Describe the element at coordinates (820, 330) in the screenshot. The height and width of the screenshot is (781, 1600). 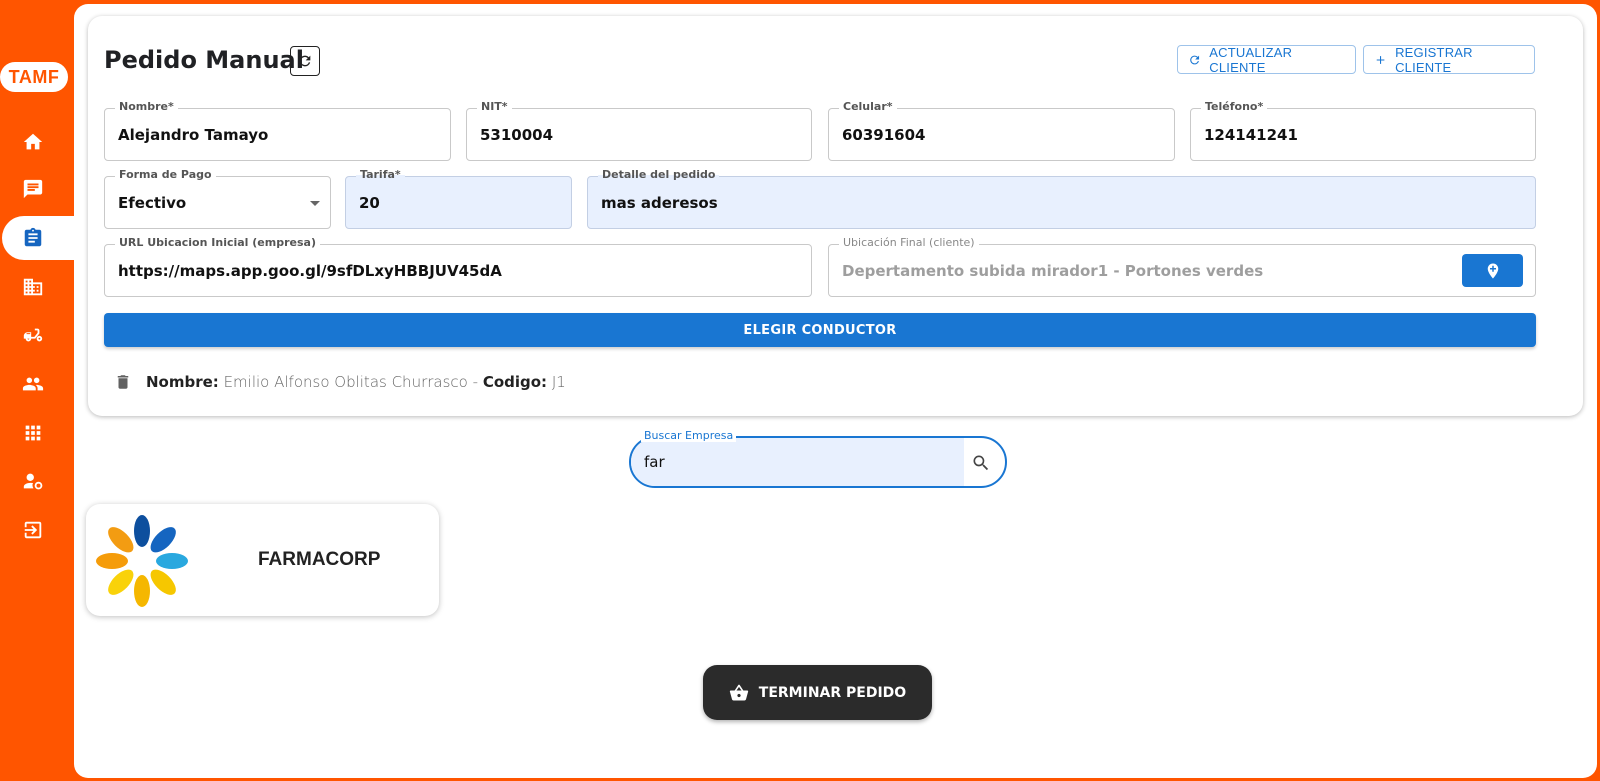
I see `choose-driver-button: ELEGIR CONDUCTOR` at that location.